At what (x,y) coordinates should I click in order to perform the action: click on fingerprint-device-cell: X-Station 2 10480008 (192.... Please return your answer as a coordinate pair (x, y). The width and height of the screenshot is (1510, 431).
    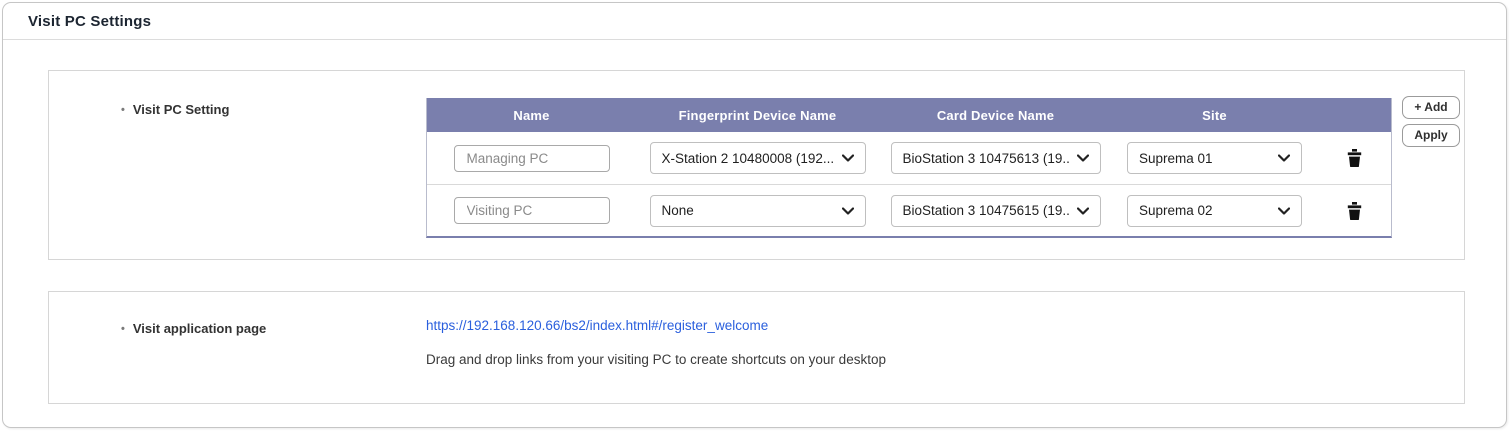
    Looking at the image, I should click on (757, 158).